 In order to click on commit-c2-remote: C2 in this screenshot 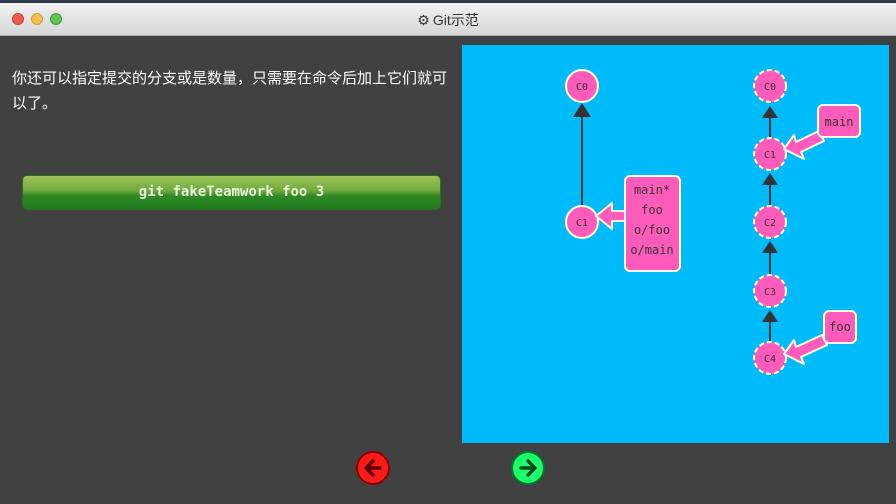, I will do `click(770, 222)`.